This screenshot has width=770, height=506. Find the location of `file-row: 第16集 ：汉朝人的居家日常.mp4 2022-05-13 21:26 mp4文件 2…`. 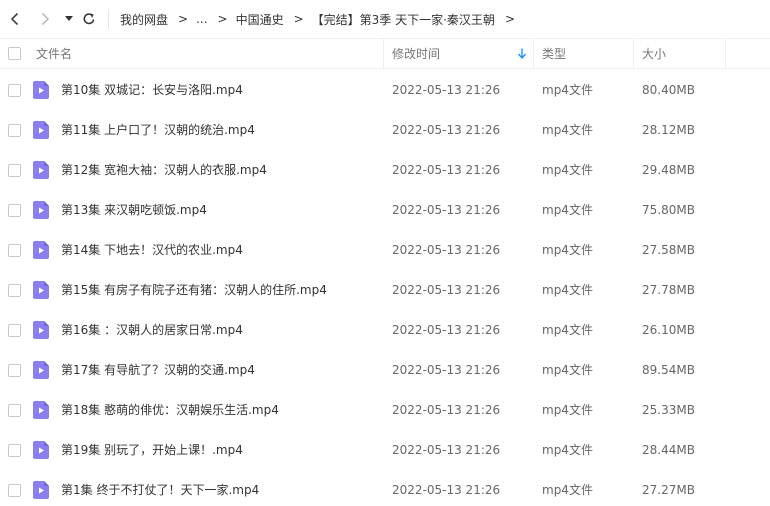

file-row: 第16集 ：汉朝人的居家日常.mp4 2022-05-13 21:26 mp4文件 2… is located at coordinates (385, 330).